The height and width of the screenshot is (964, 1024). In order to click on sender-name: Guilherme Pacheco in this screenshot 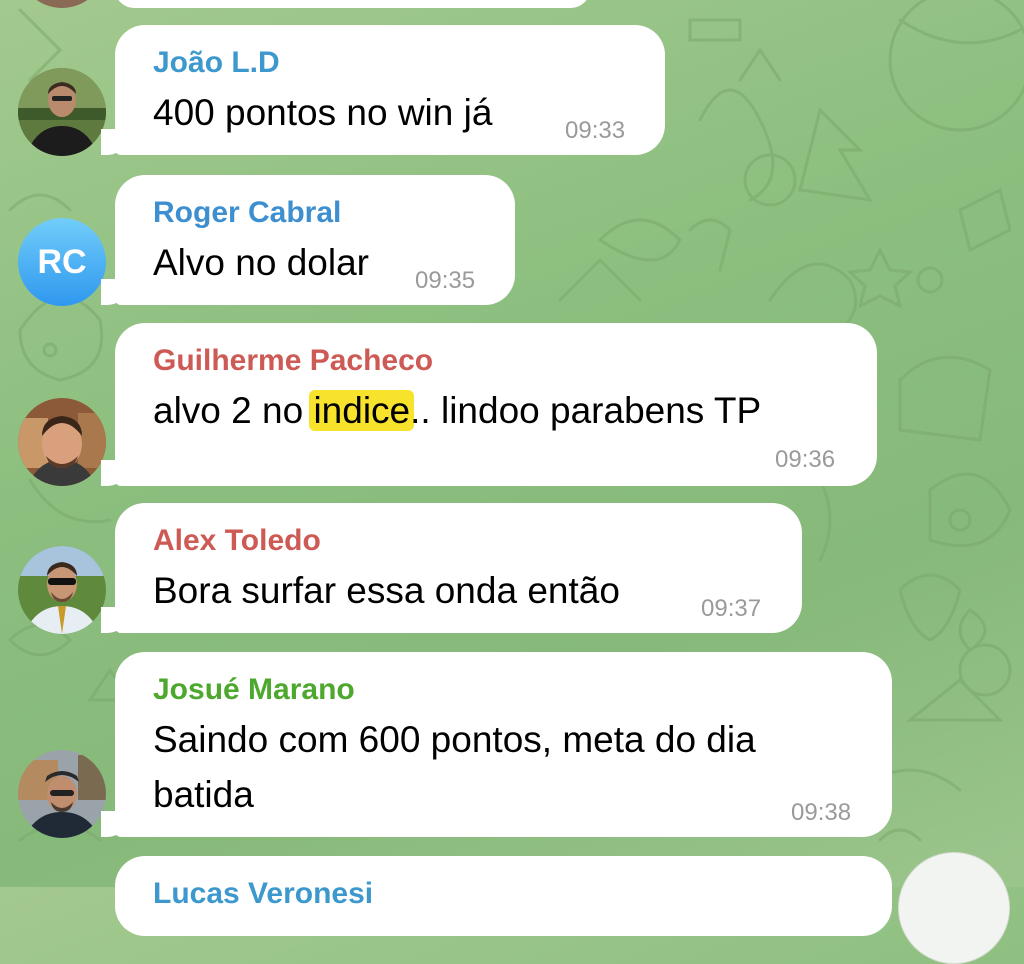, I will do `click(293, 361)`.